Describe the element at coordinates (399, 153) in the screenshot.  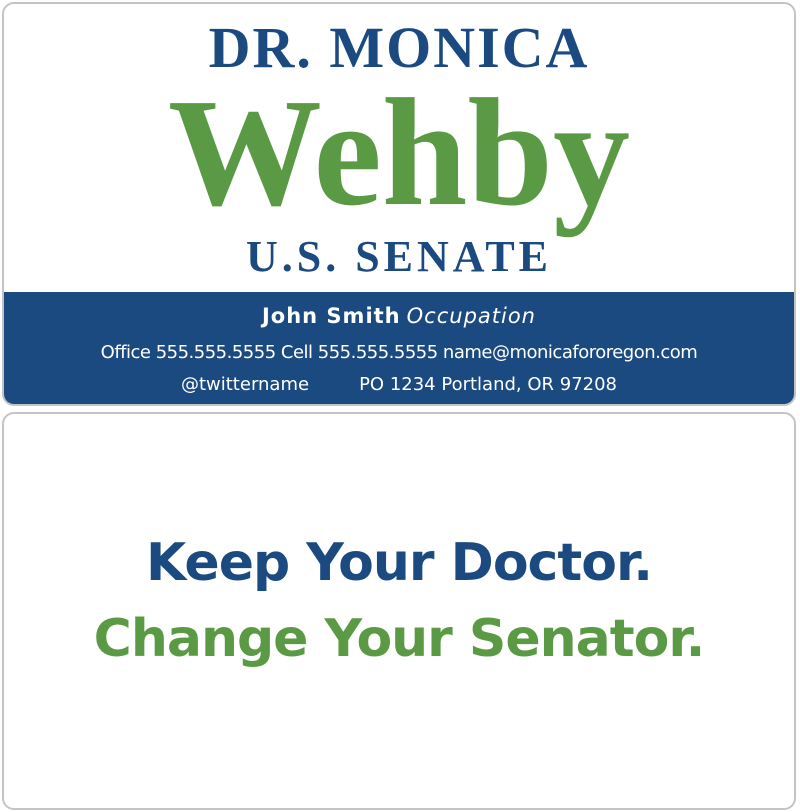
I see `candidate-surname: Wehby` at that location.